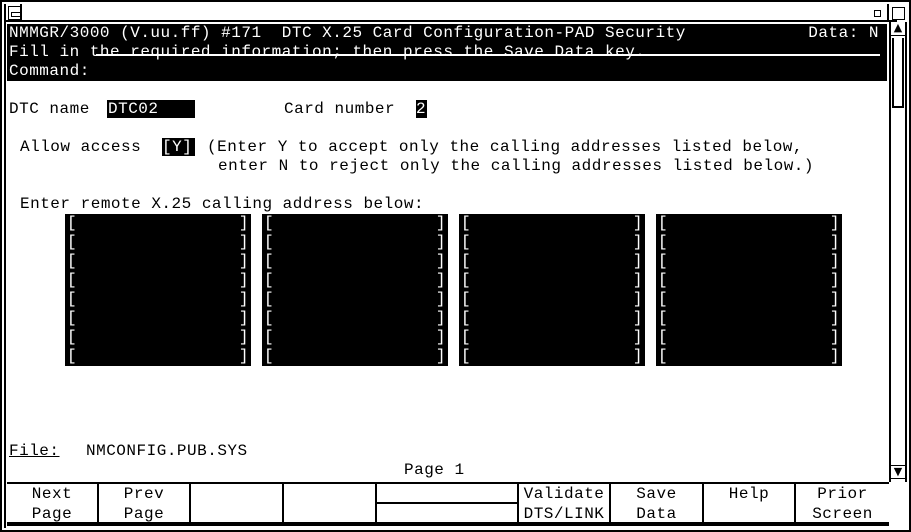  I want to click on vertical-scrollbar: ▲ ▼, so click(898, 252).